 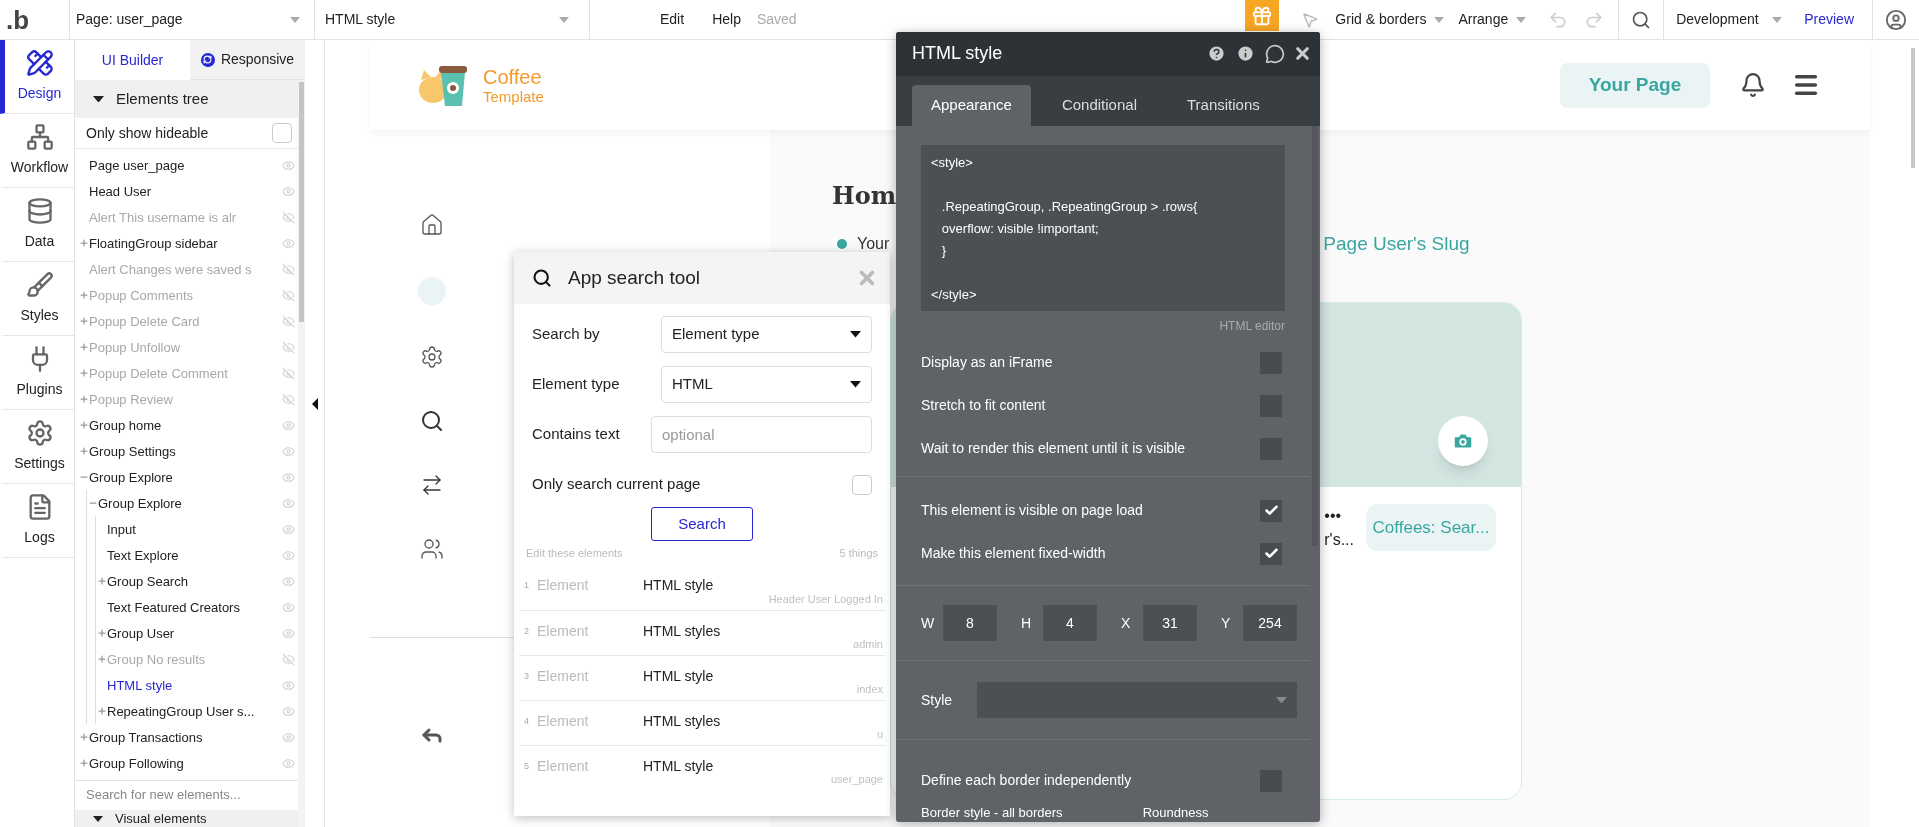 What do you see at coordinates (153, 243) in the screenshot?
I see `tree-item: FloatingGroup sidebar` at bounding box center [153, 243].